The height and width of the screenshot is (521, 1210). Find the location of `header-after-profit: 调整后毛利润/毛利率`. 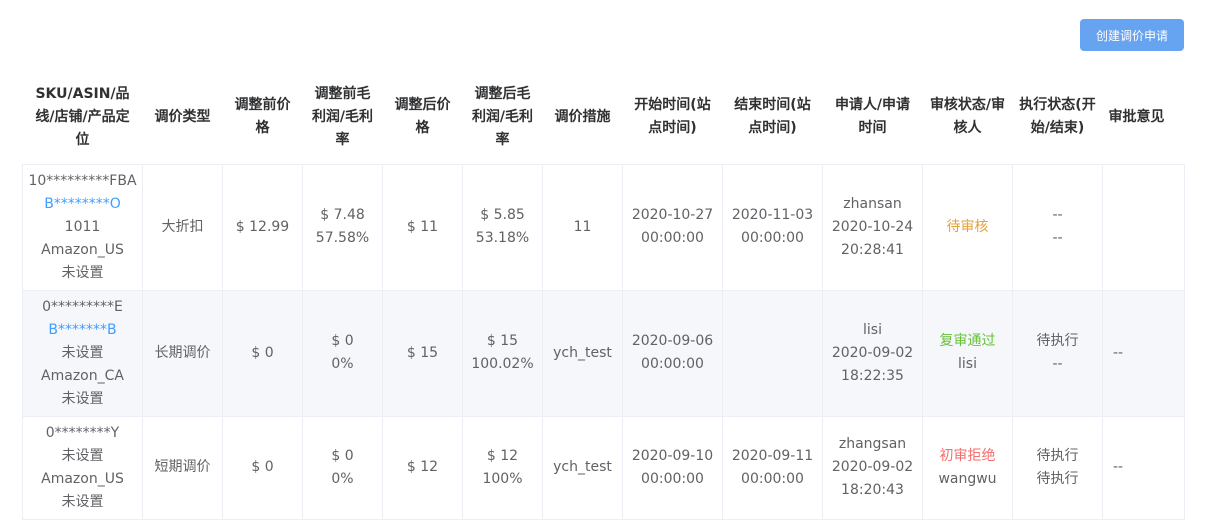

header-after-profit: 调整后毛利润/毛利率 is located at coordinates (502, 118).